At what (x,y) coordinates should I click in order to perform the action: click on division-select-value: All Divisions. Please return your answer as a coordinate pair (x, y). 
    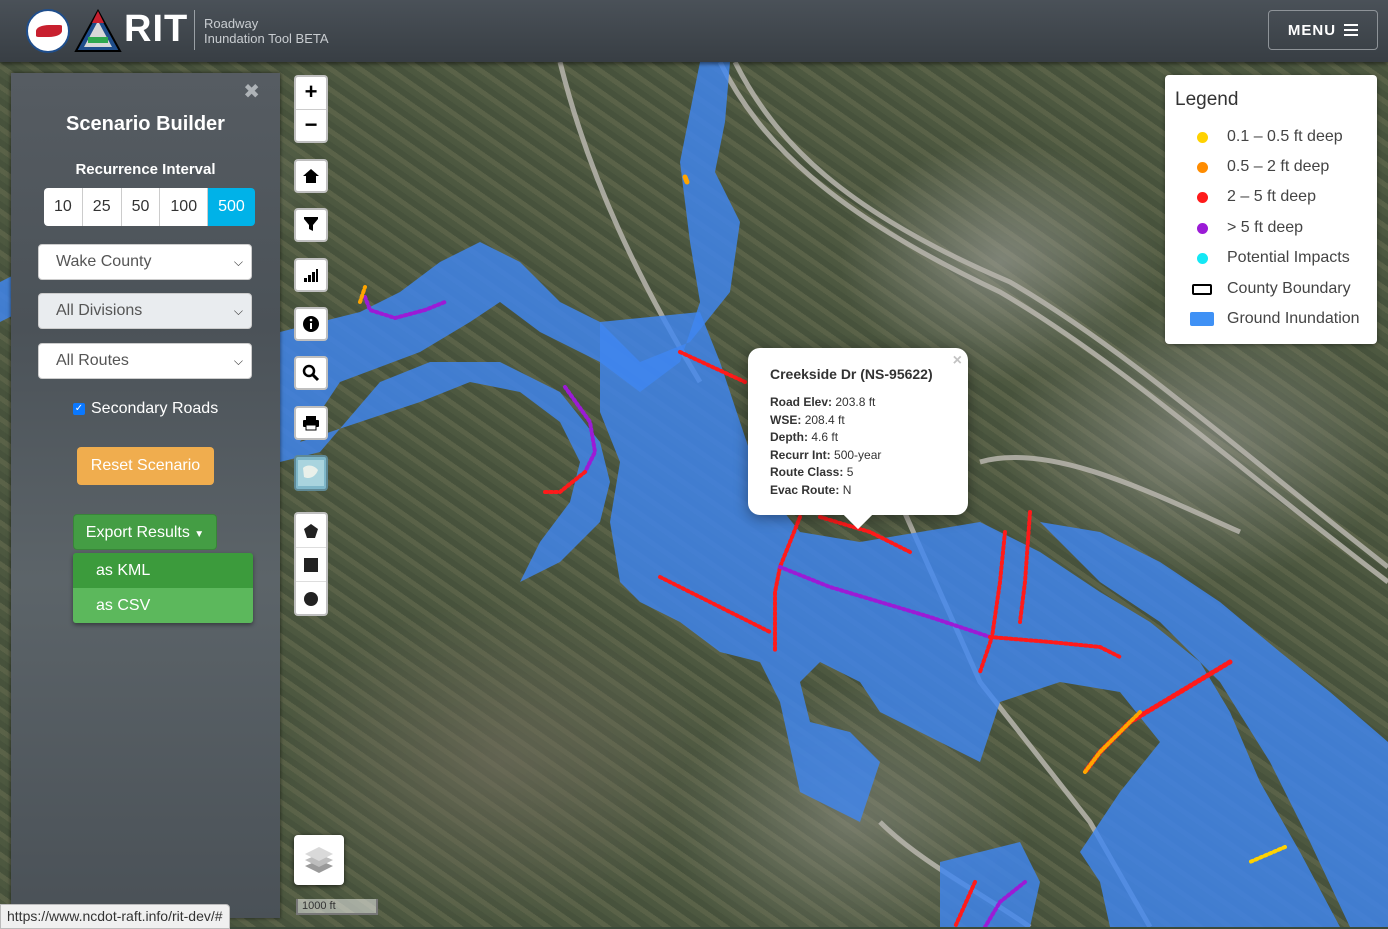
    Looking at the image, I should click on (99, 310).